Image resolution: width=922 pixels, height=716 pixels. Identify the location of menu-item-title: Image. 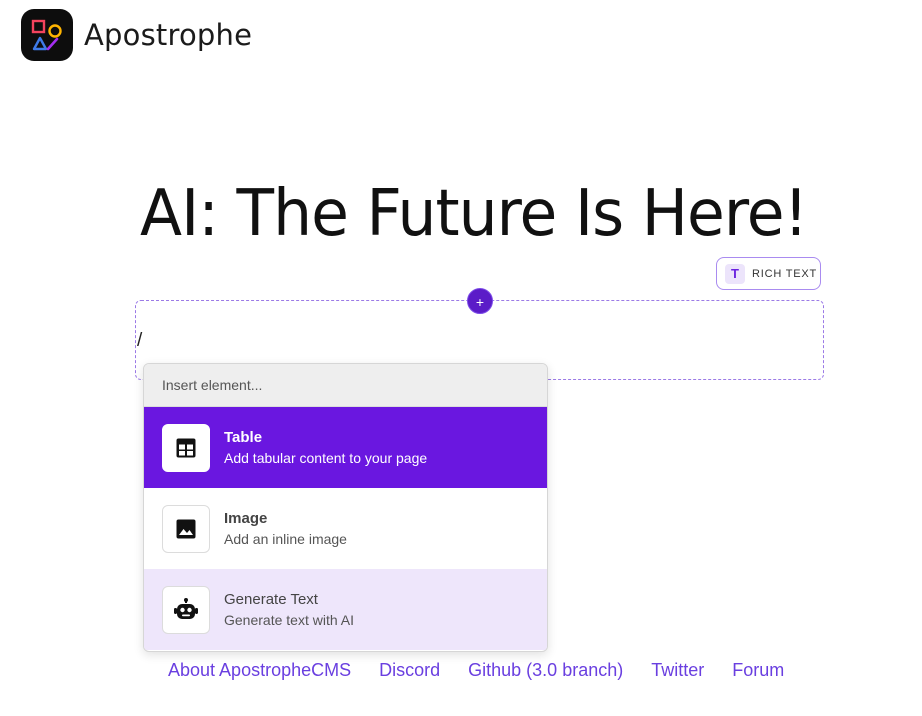
(246, 518).